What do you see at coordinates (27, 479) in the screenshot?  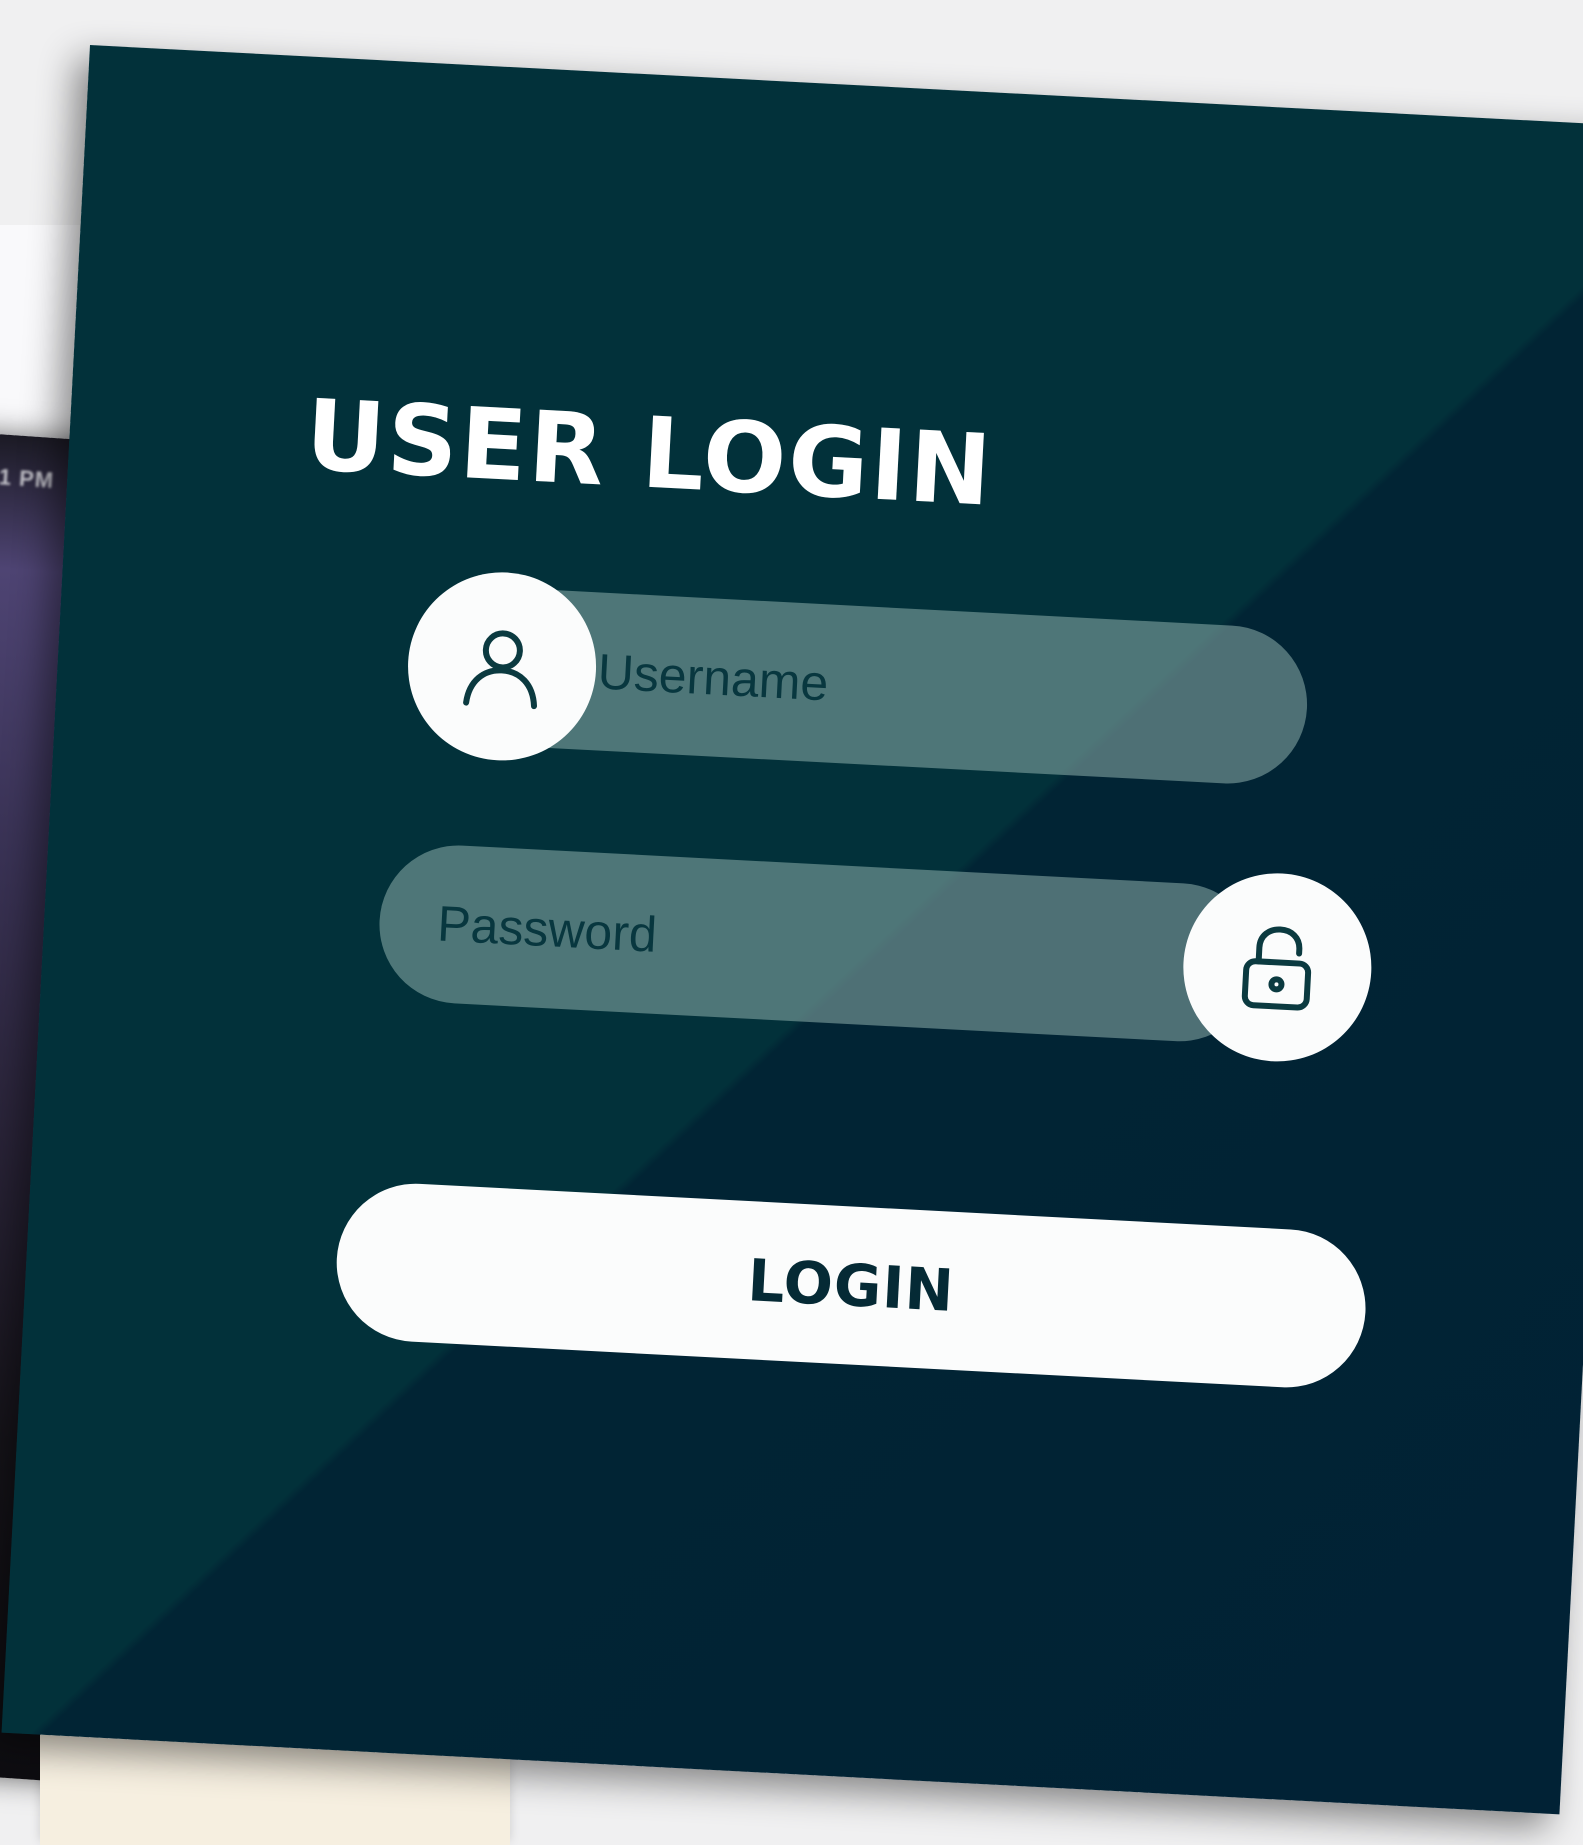 I see `tablet-status-time: 1 PM` at bounding box center [27, 479].